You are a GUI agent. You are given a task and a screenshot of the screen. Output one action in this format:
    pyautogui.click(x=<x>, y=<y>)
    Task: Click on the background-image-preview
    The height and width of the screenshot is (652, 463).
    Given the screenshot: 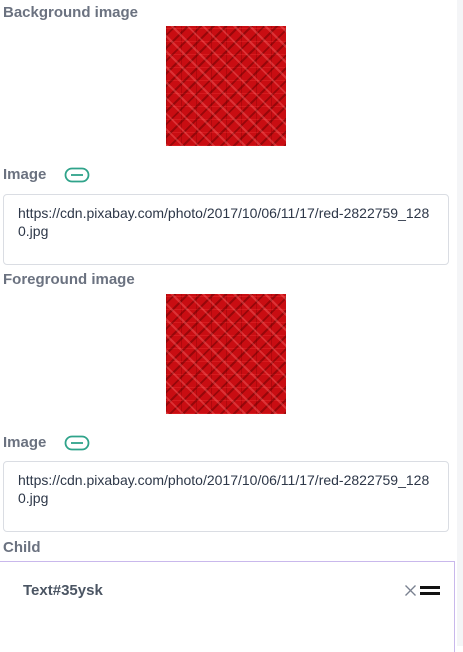 What is the action you would take?
    pyautogui.click(x=226, y=86)
    